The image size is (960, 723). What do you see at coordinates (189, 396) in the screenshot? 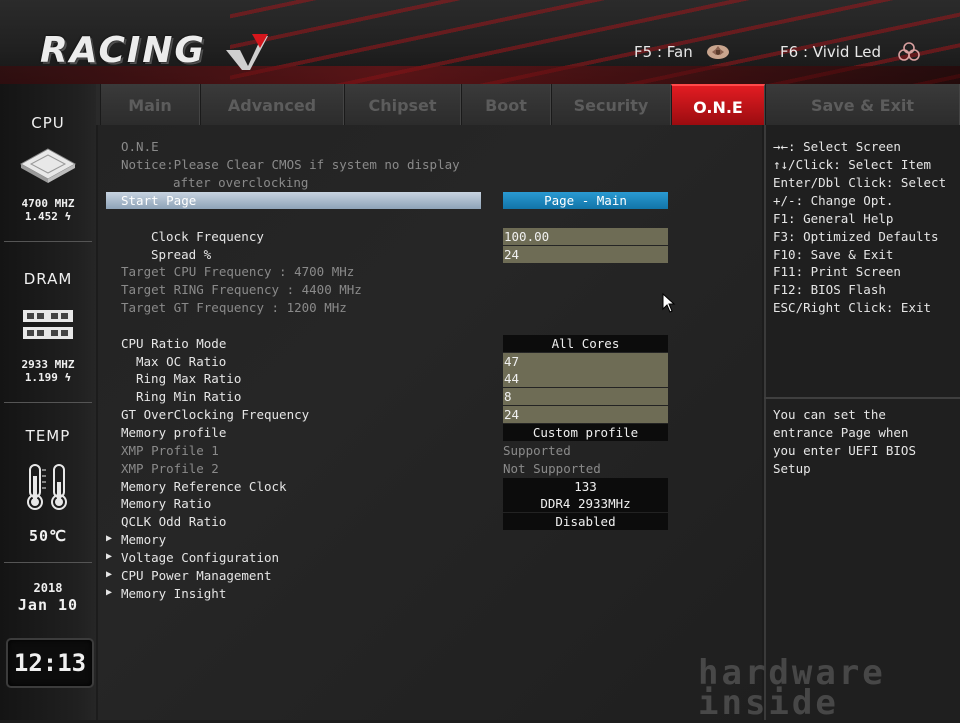
I see `ring-min-ratio-label: Ring Min Ratio` at bounding box center [189, 396].